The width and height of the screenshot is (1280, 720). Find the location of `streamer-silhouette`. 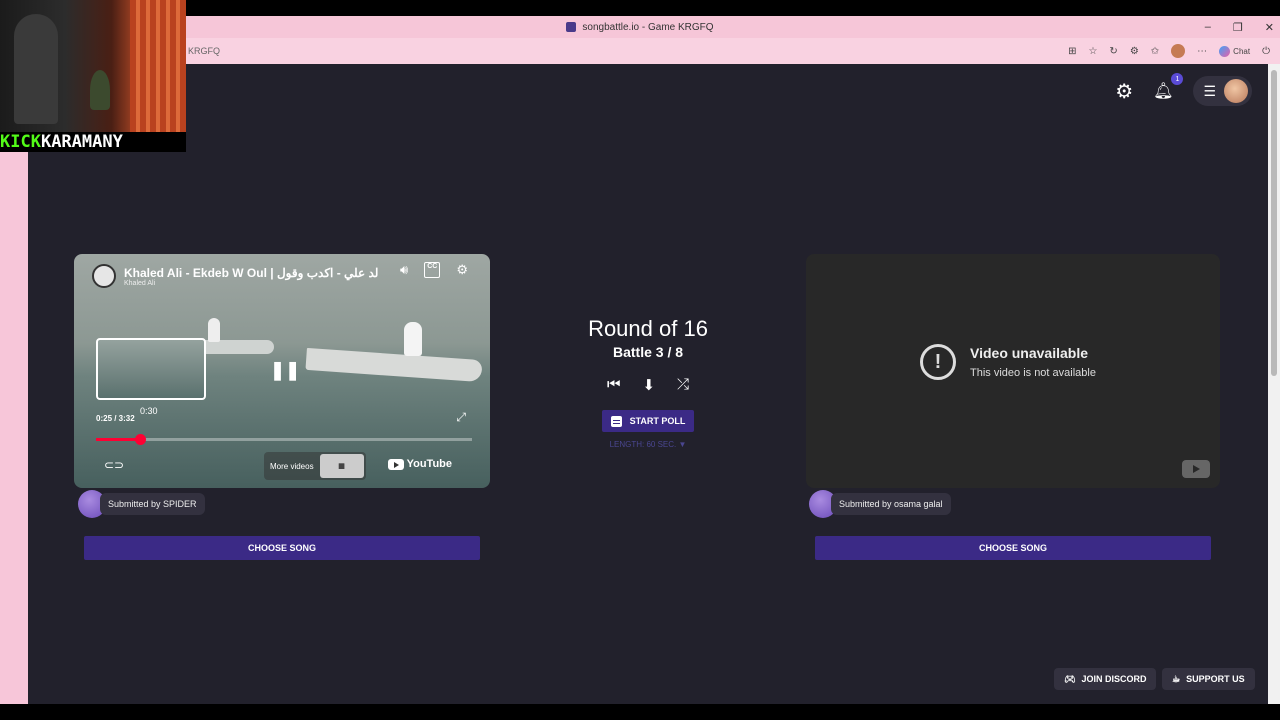

streamer-silhouette is located at coordinates (36, 69).